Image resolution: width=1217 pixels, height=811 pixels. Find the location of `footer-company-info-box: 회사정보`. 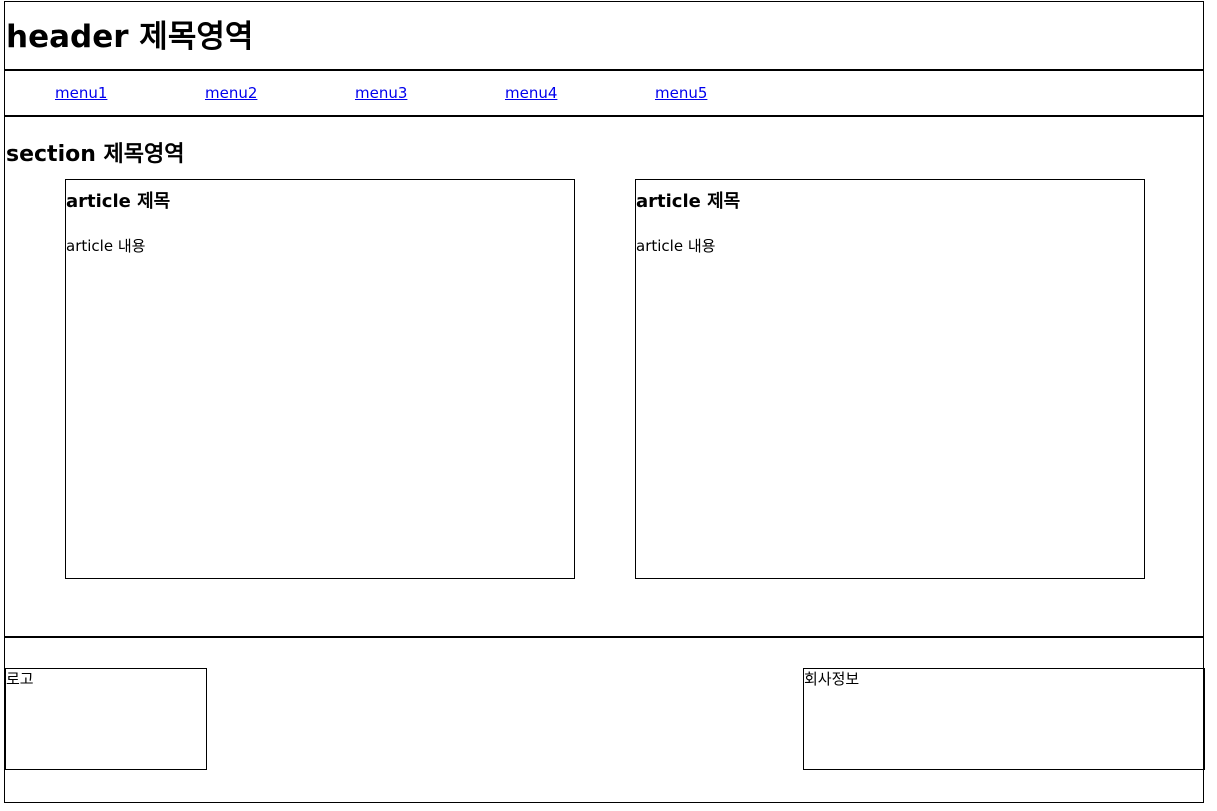

footer-company-info-box: 회사정보 is located at coordinates (1004, 719).